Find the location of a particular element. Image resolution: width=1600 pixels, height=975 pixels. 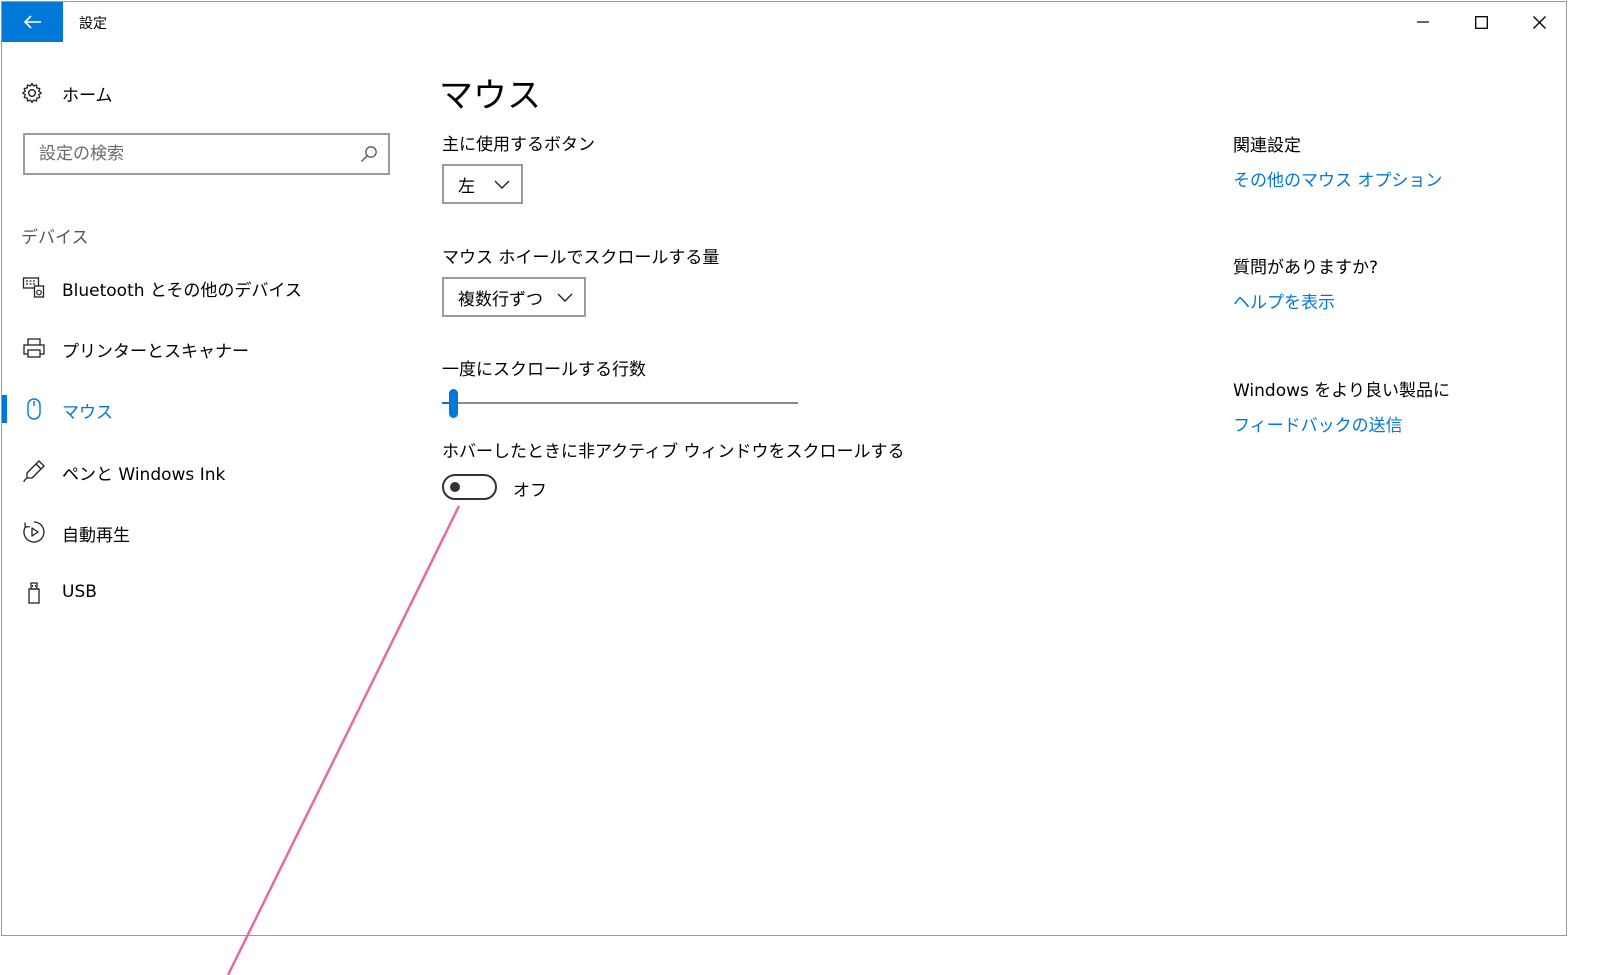

search-icon is located at coordinates (369, 154).